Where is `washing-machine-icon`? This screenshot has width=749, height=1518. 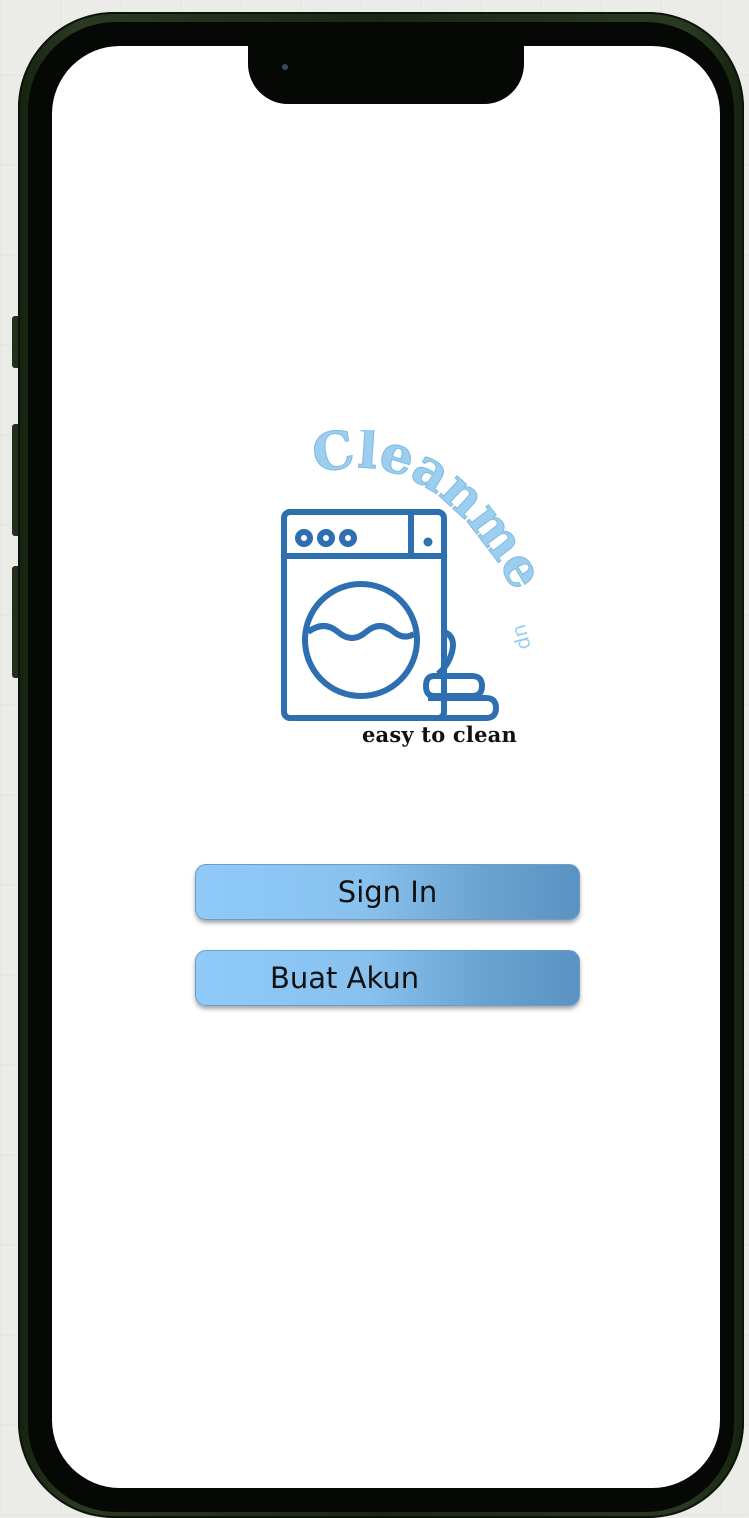 washing-machine-icon is located at coordinates (390, 615).